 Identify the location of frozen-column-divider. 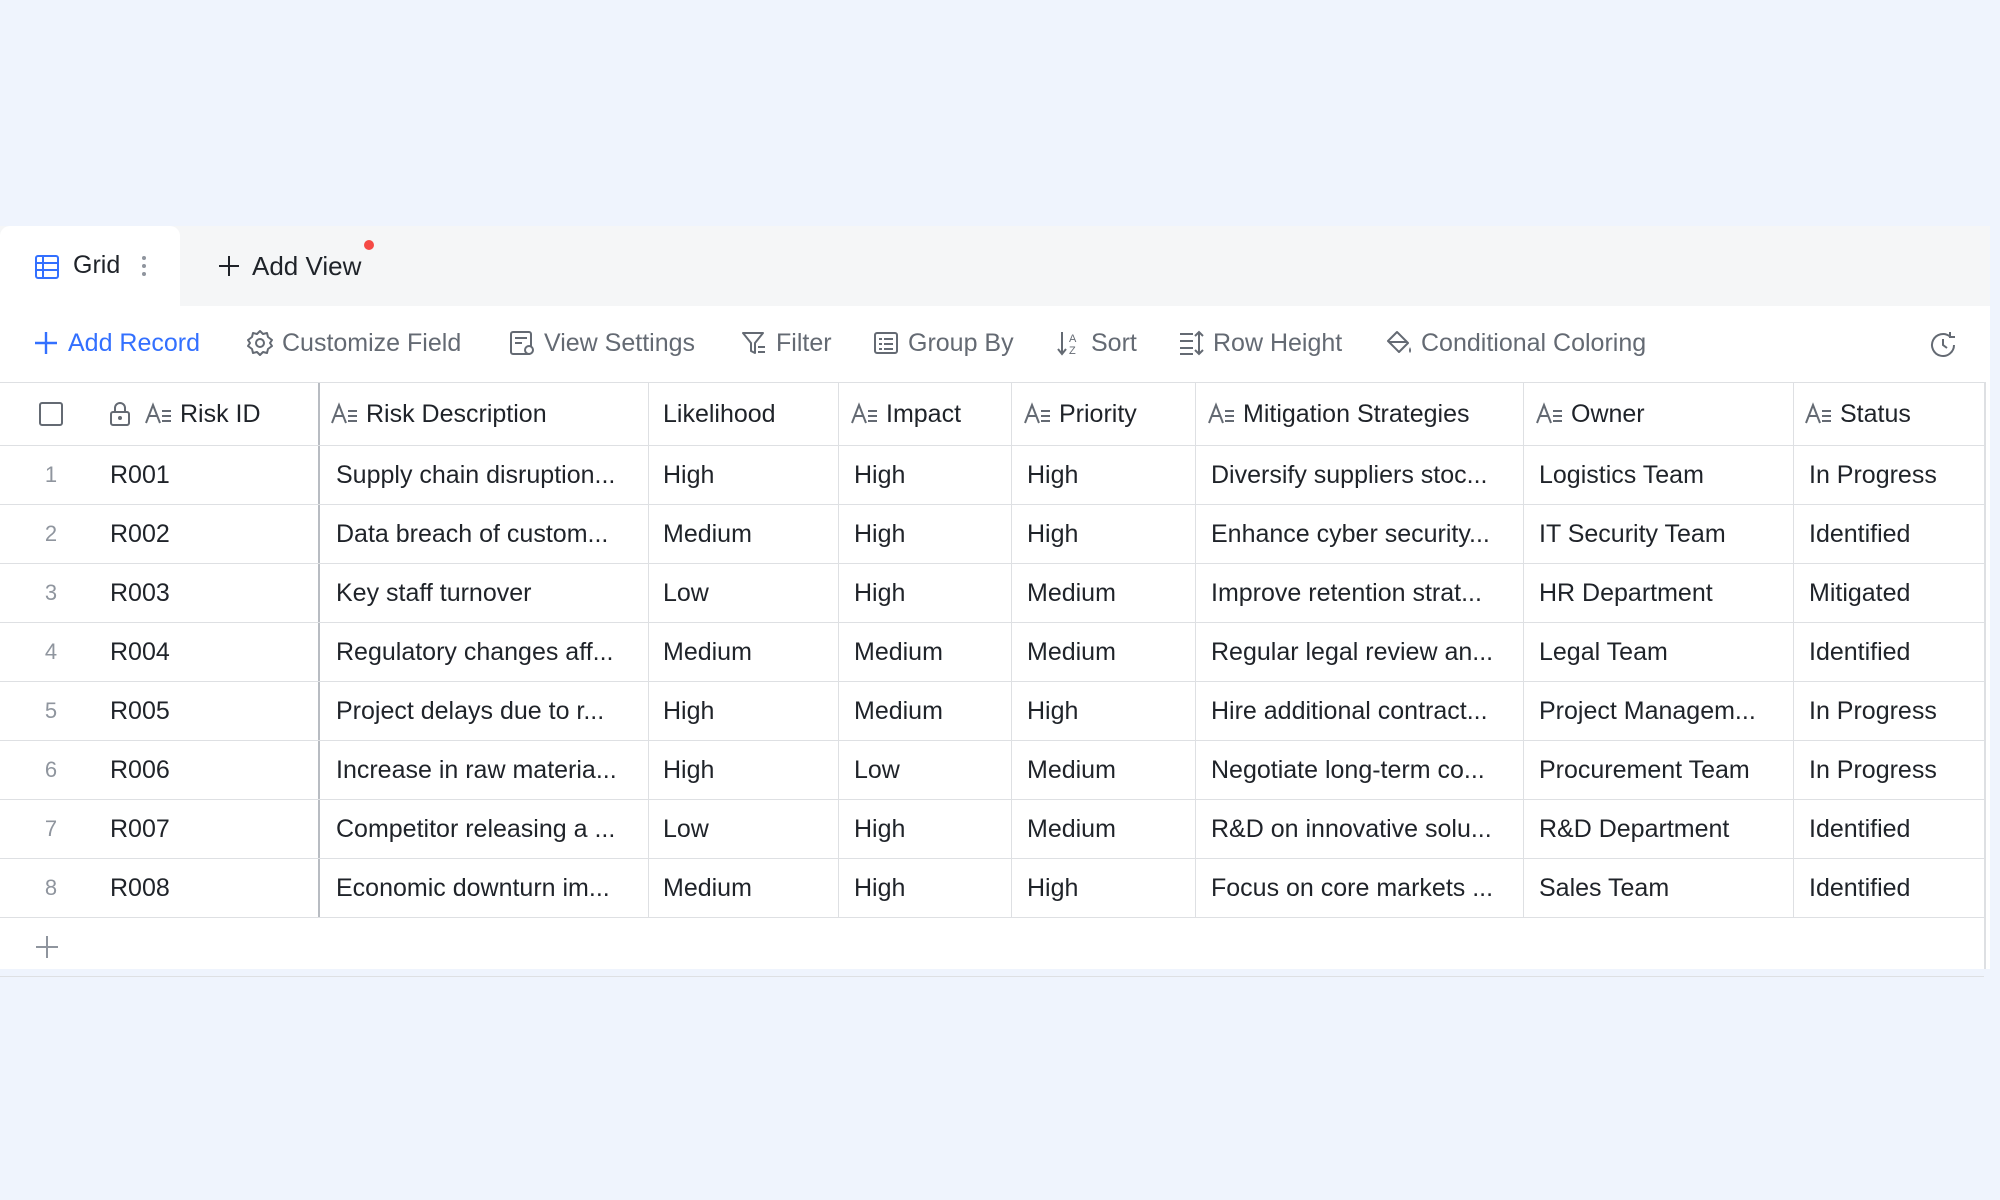
(319, 414).